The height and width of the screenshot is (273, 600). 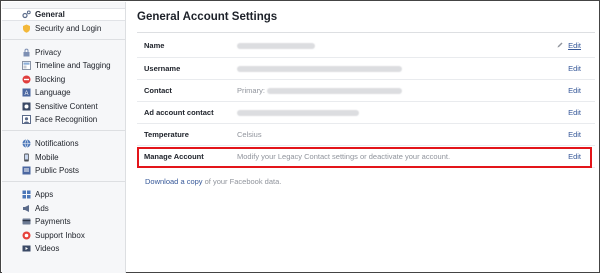 I want to click on sidebar-item-videos: Videos, so click(x=63, y=248).